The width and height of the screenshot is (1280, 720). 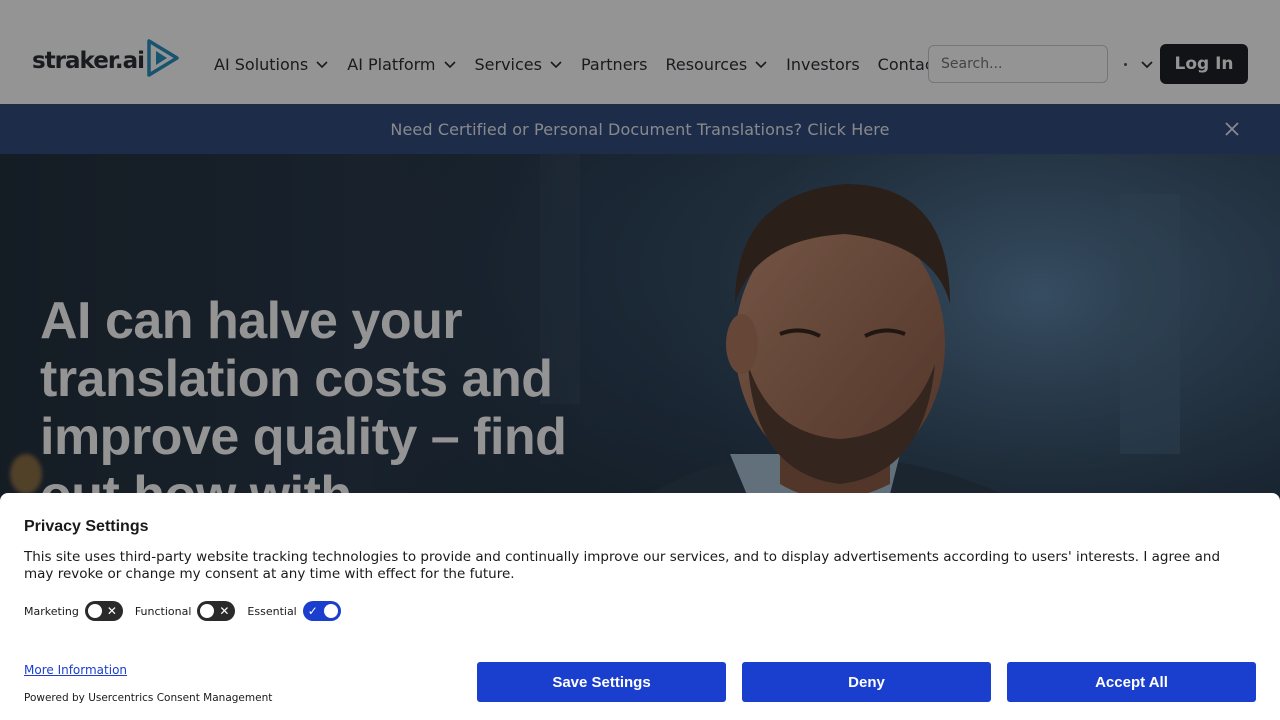 I want to click on marketing-toggle: ✕, so click(x=103, y=611).